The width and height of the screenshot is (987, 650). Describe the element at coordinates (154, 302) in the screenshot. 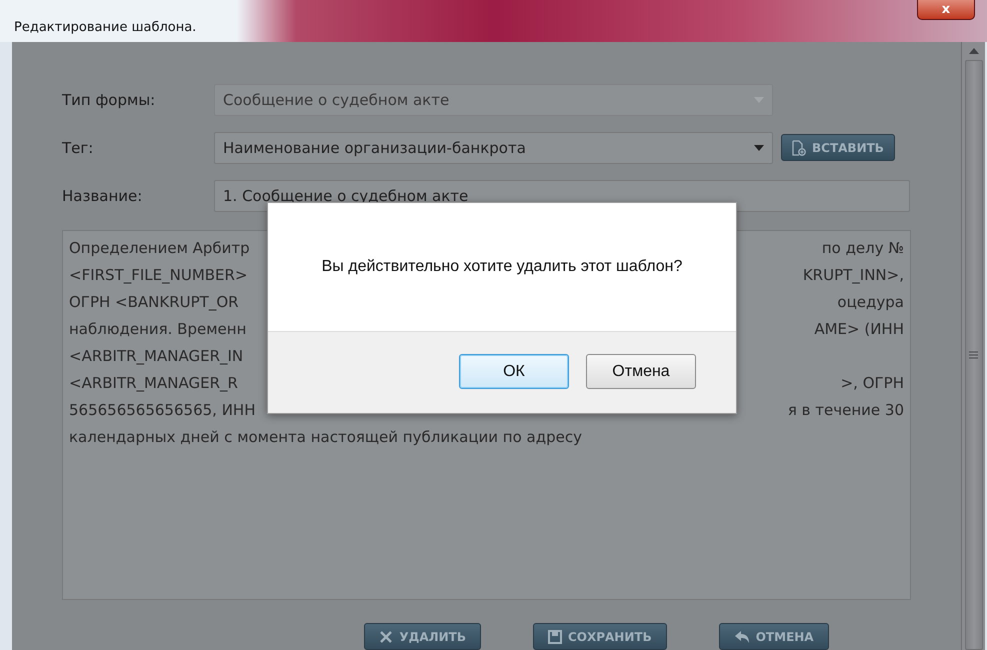

I see `body-text: ОГРН <BANKRUPT_OR` at that location.